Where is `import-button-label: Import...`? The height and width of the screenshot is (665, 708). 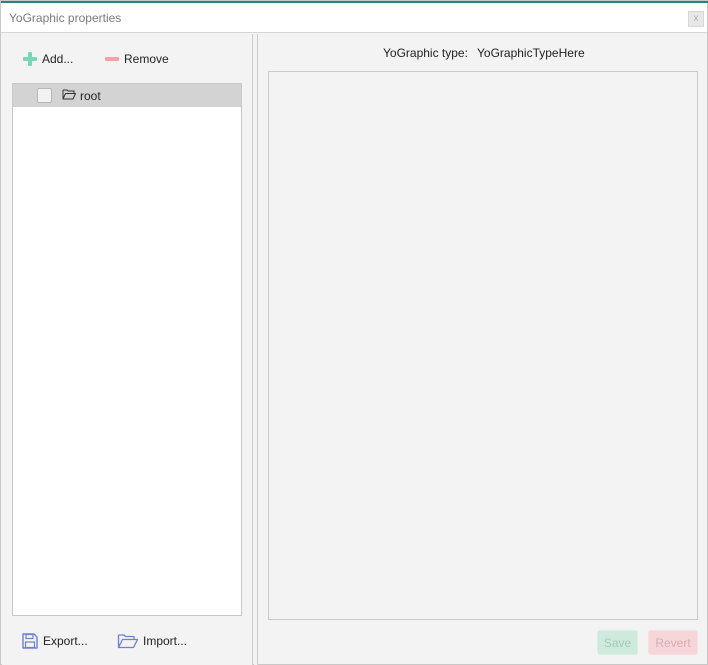 import-button-label: Import... is located at coordinates (165, 641).